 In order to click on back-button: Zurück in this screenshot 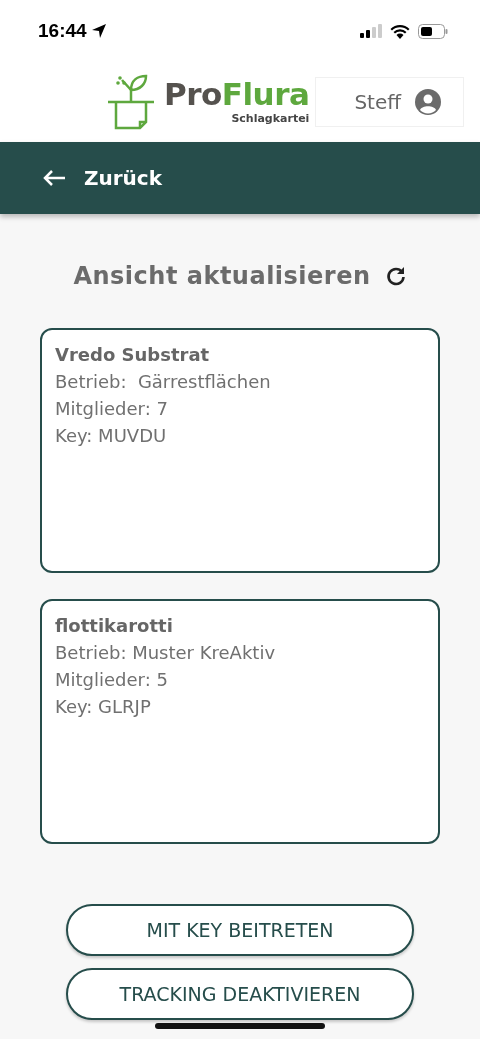, I will do `click(102, 178)`.